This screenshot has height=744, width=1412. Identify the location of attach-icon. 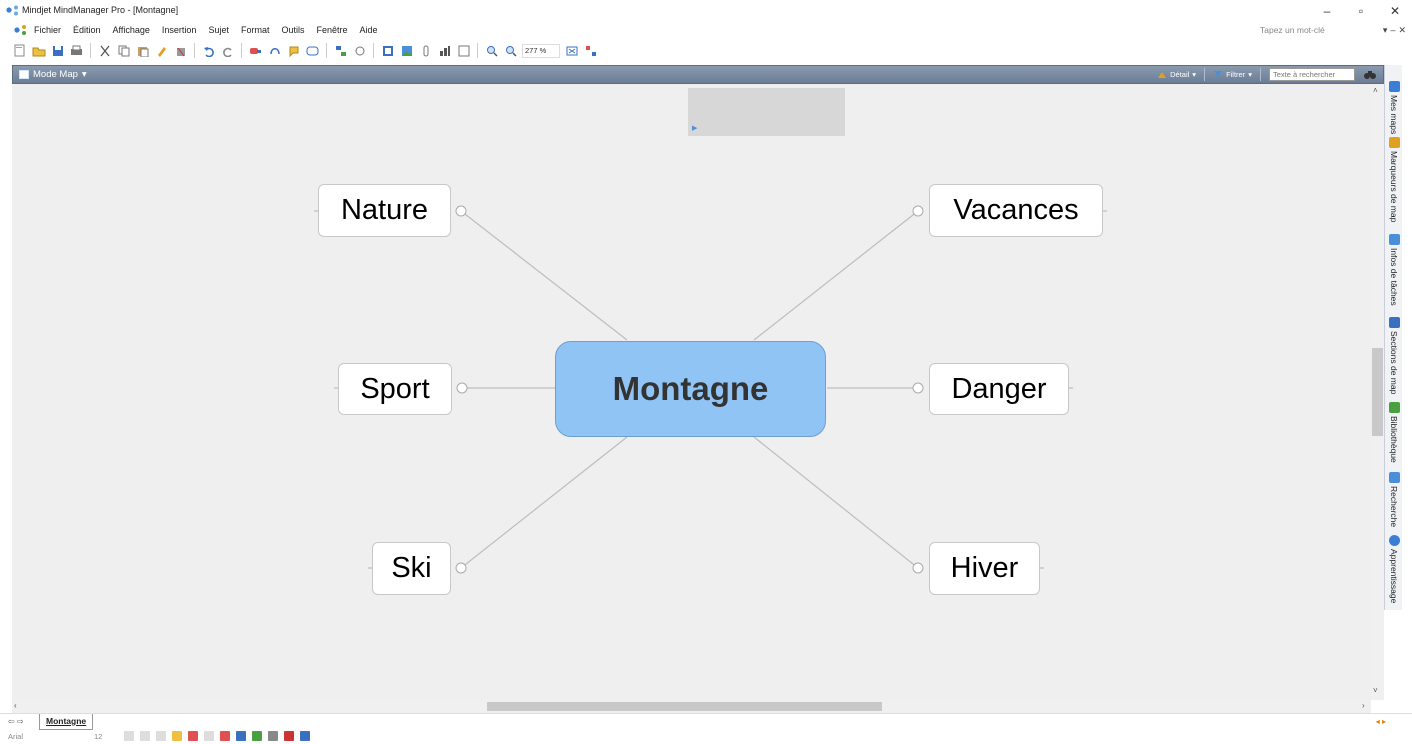
(359, 50).